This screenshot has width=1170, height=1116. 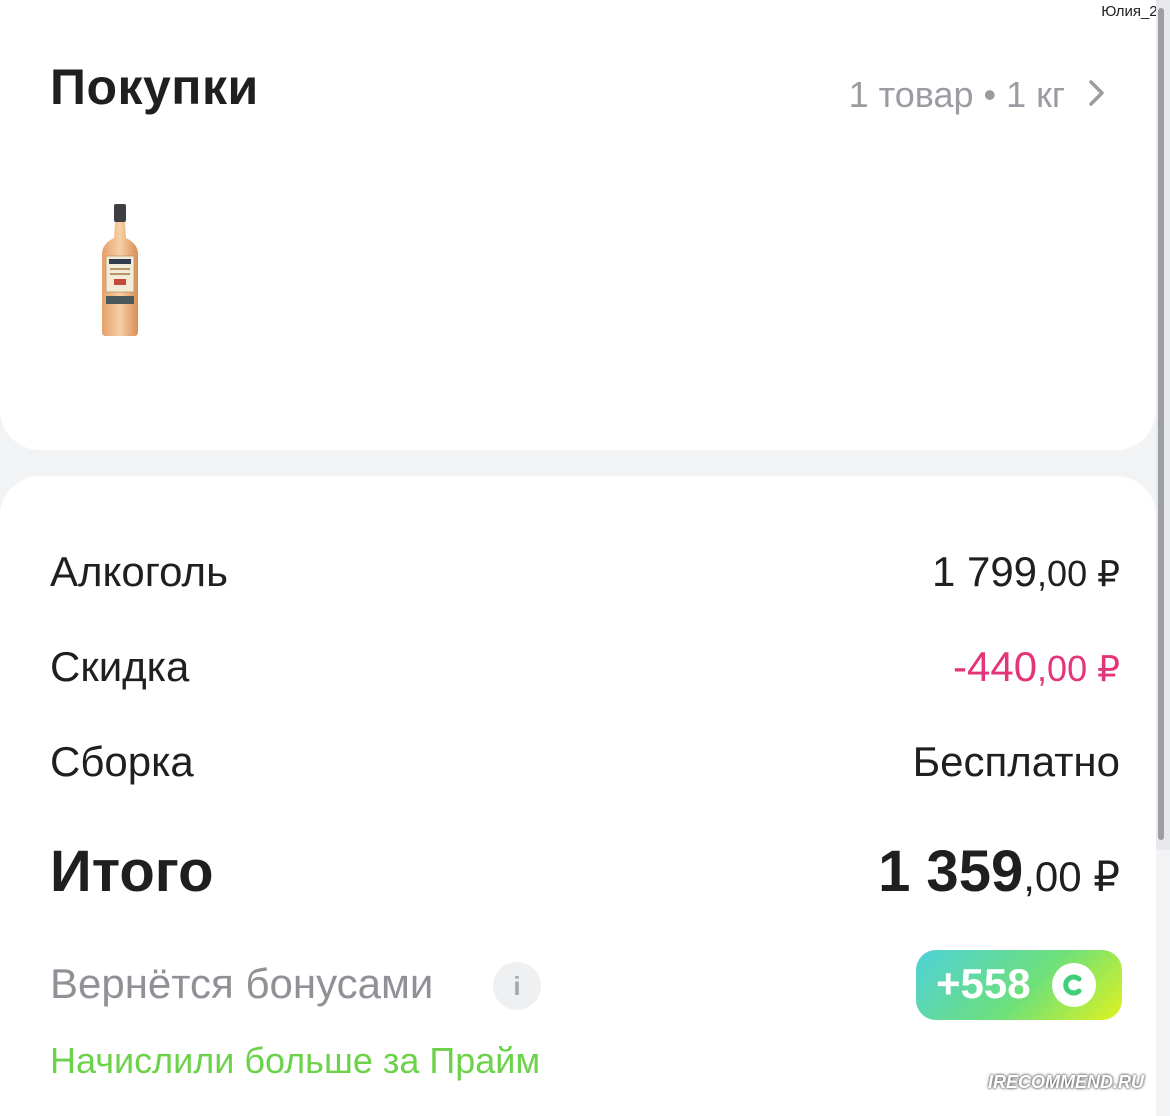 I want to click on total-value: 1 359,00 ₽, so click(x=999, y=871).